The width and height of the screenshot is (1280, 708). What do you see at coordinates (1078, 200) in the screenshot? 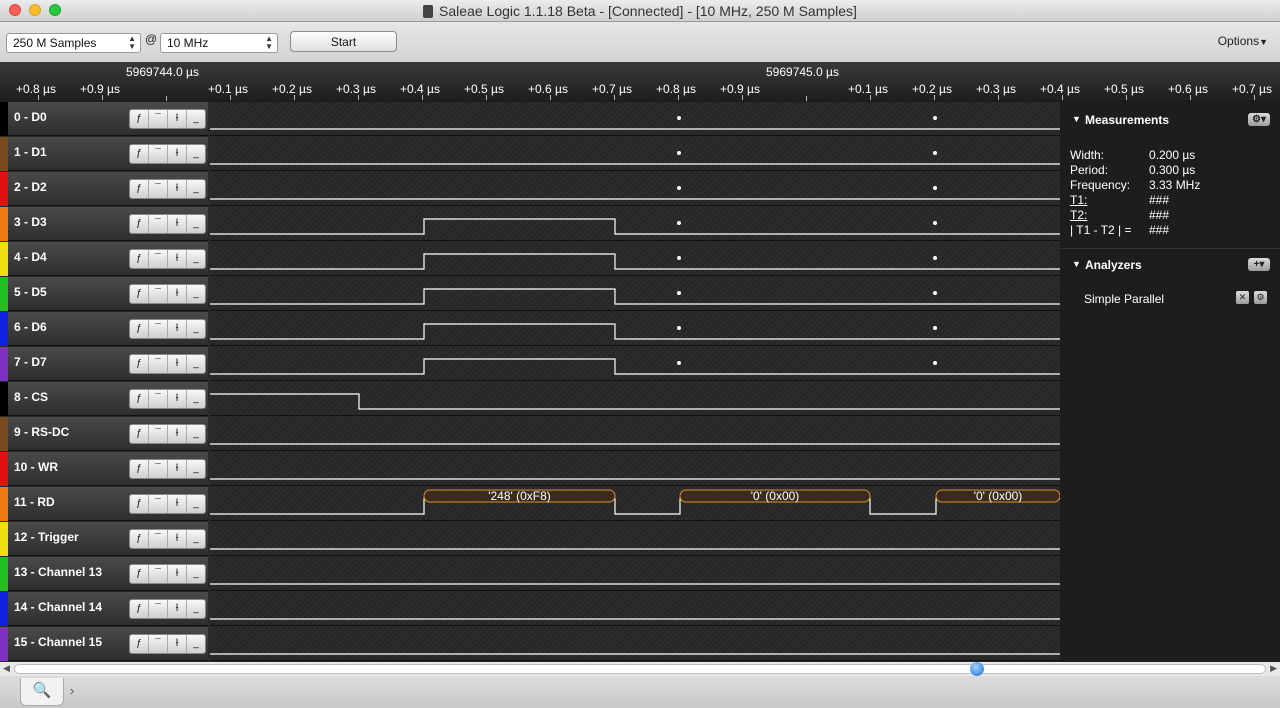
I see `t1-marker-link: T1:` at bounding box center [1078, 200].